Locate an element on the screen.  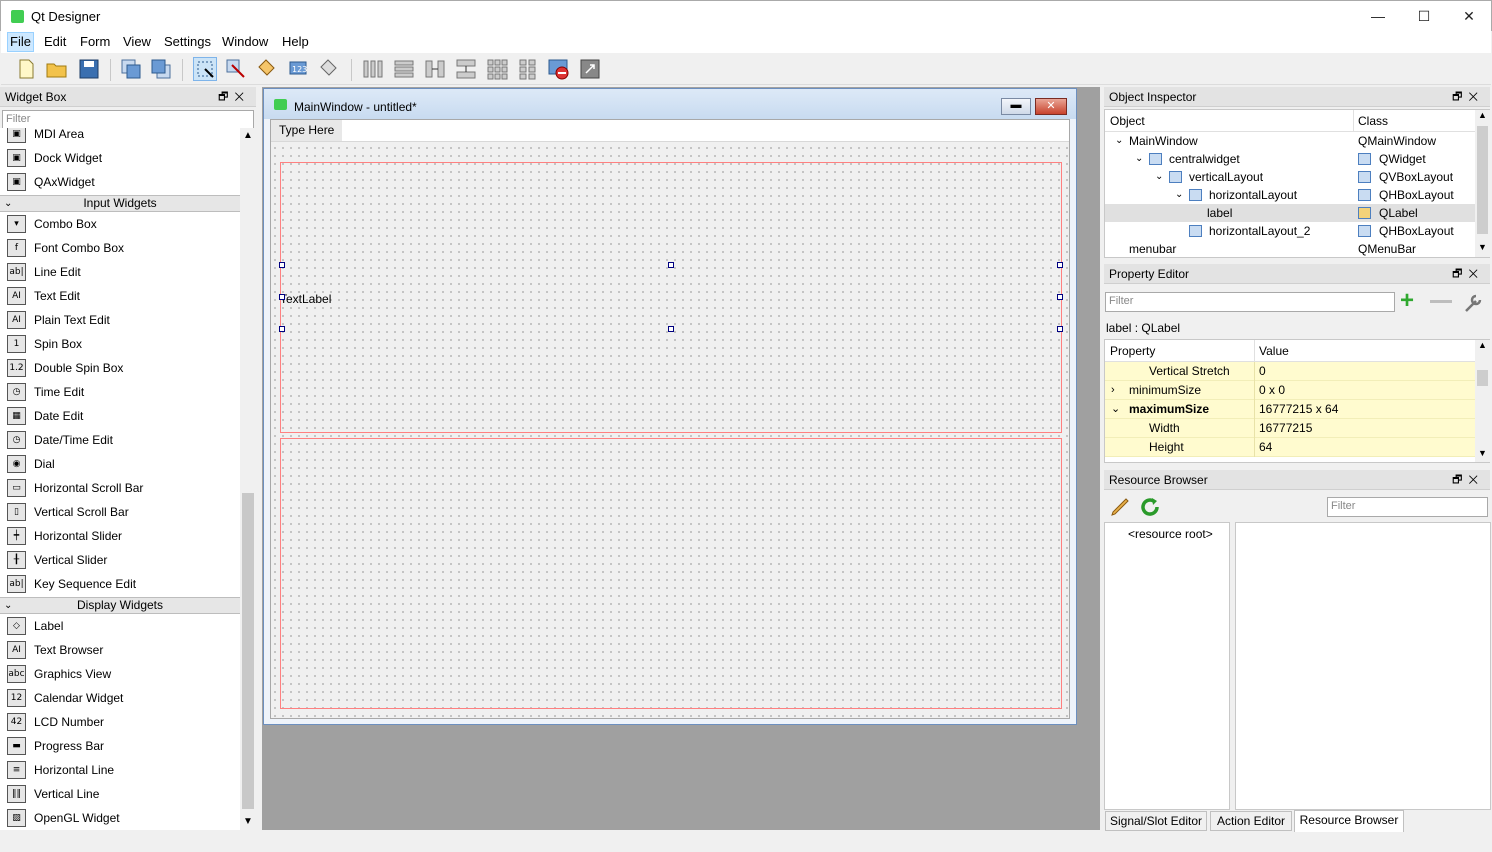
menu-help: Help is located at coordinates (295, 41).